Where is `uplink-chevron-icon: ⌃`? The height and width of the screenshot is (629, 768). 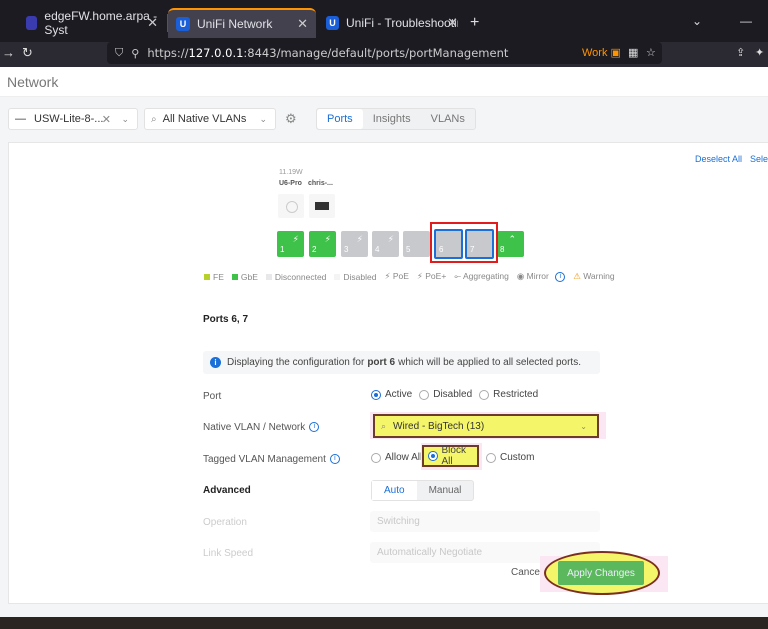 uplink-chevron-icon: ⌃ is located at coordinates (512, 239).